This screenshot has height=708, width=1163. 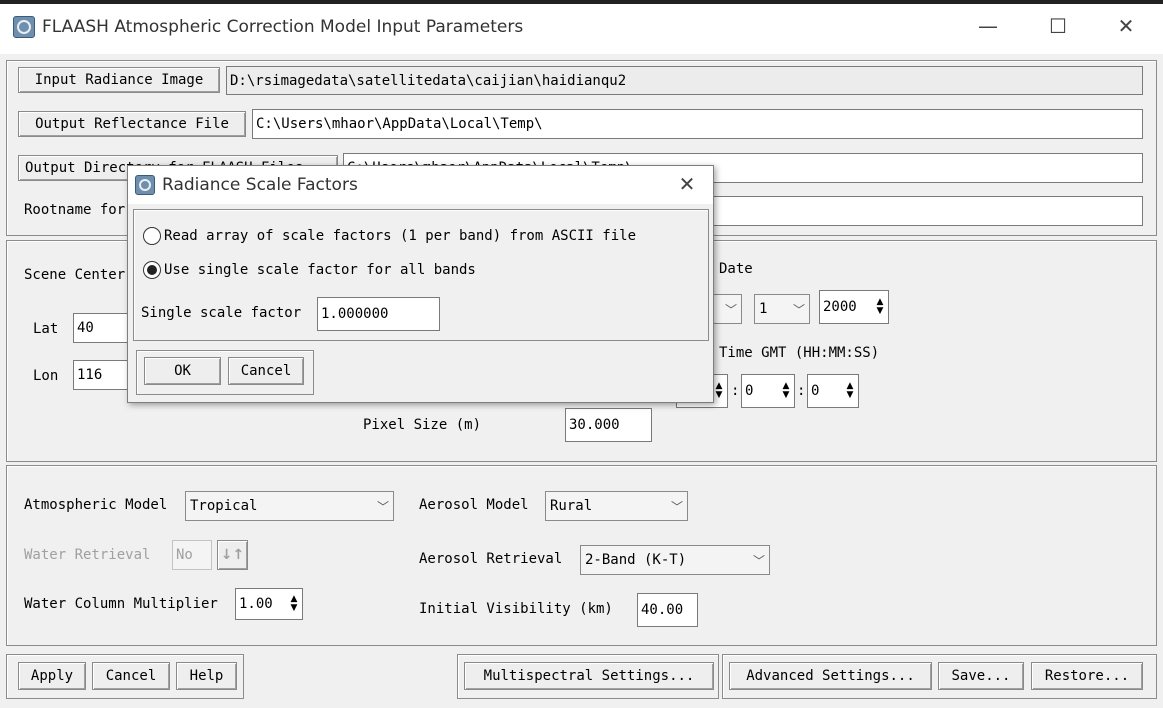 I want to click on dialog-ok-button: OK, so click(x=182, y=371).